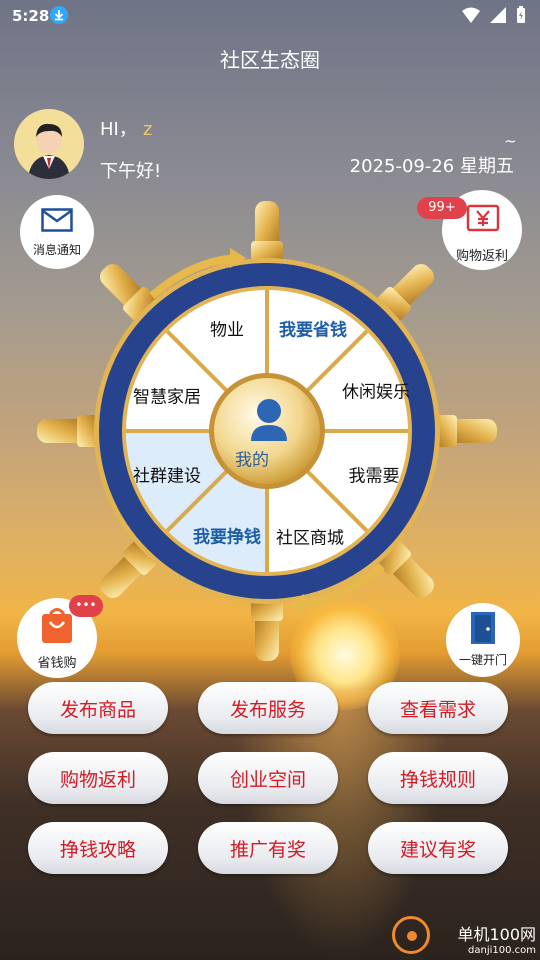 The height and width of the screenshot is (960, 540). I want to click on wheel-item-smart-home: 智慧家居, so click(167, 395).